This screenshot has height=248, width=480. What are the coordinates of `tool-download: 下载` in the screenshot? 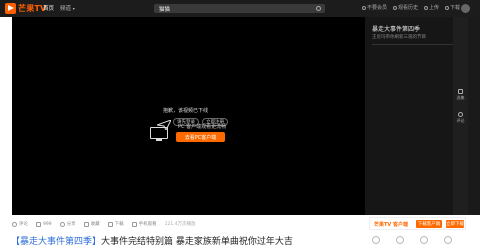 It's located at (452, 7).